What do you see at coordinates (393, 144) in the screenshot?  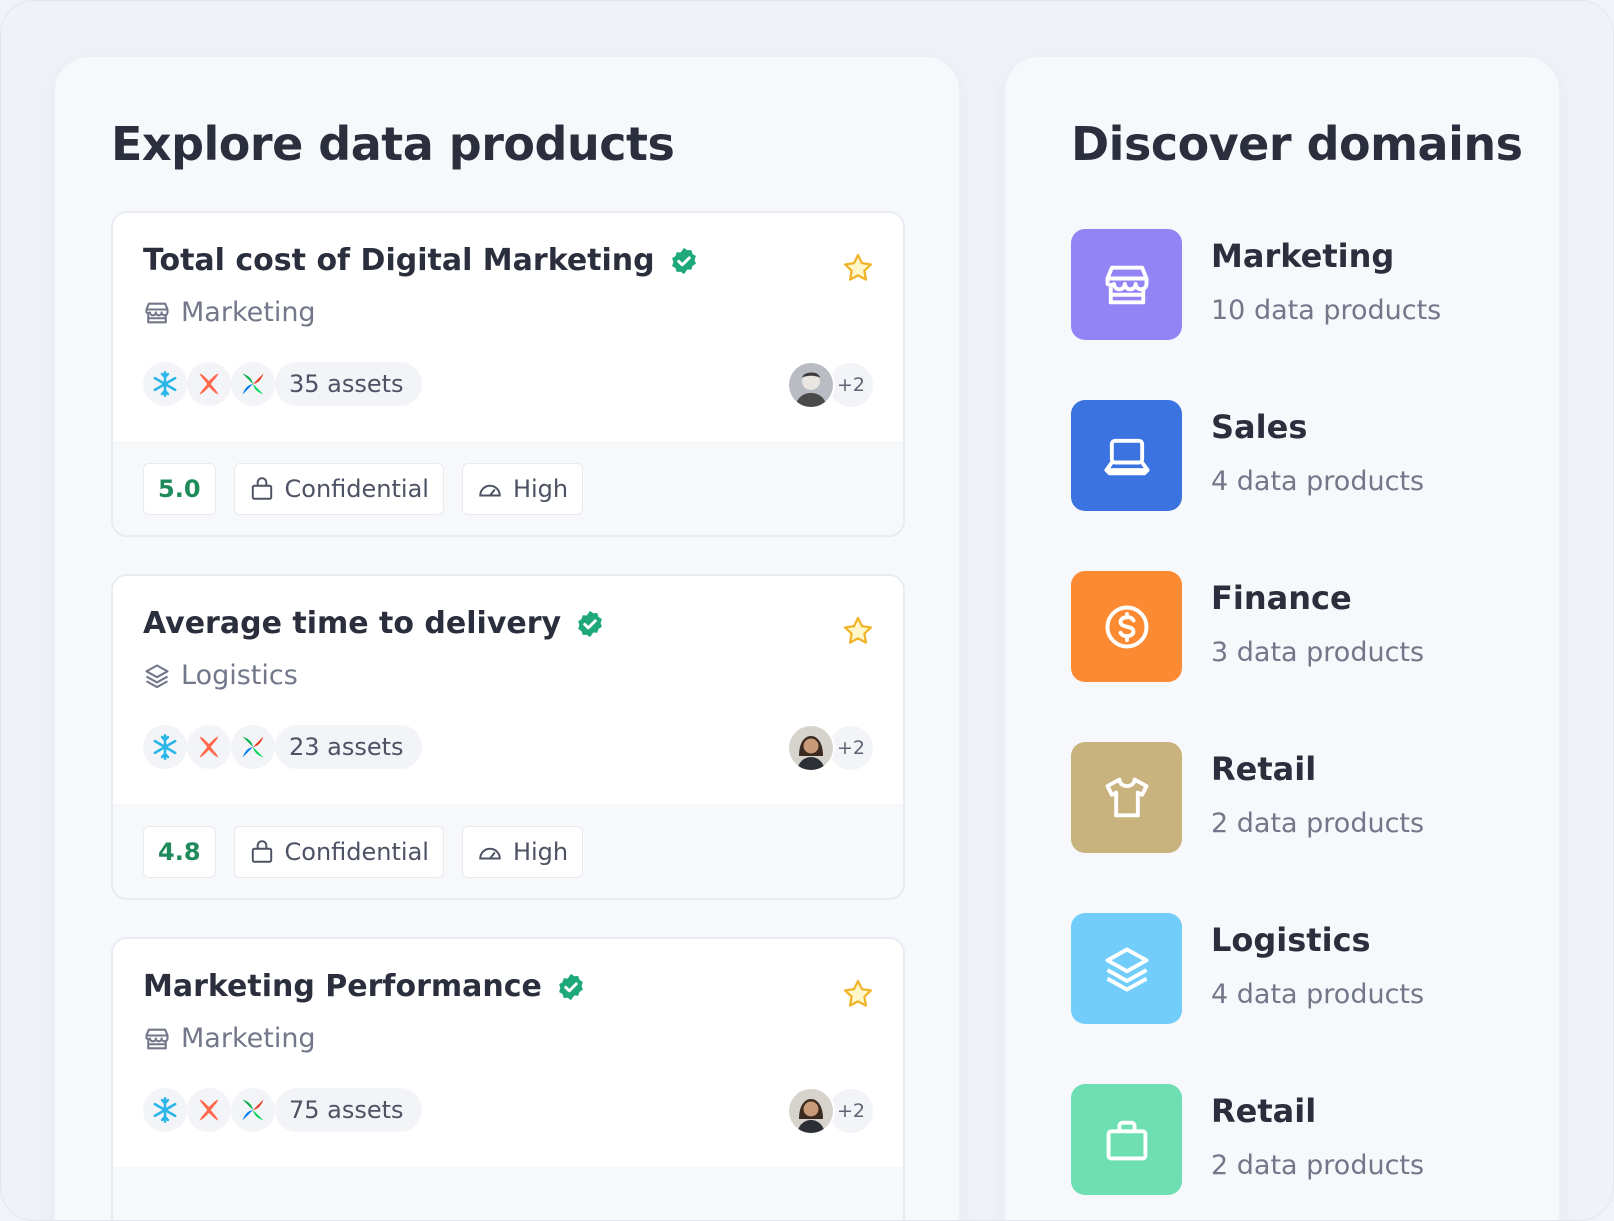 I see `panel-title: Explore data products` at bounding box center [393, 144].